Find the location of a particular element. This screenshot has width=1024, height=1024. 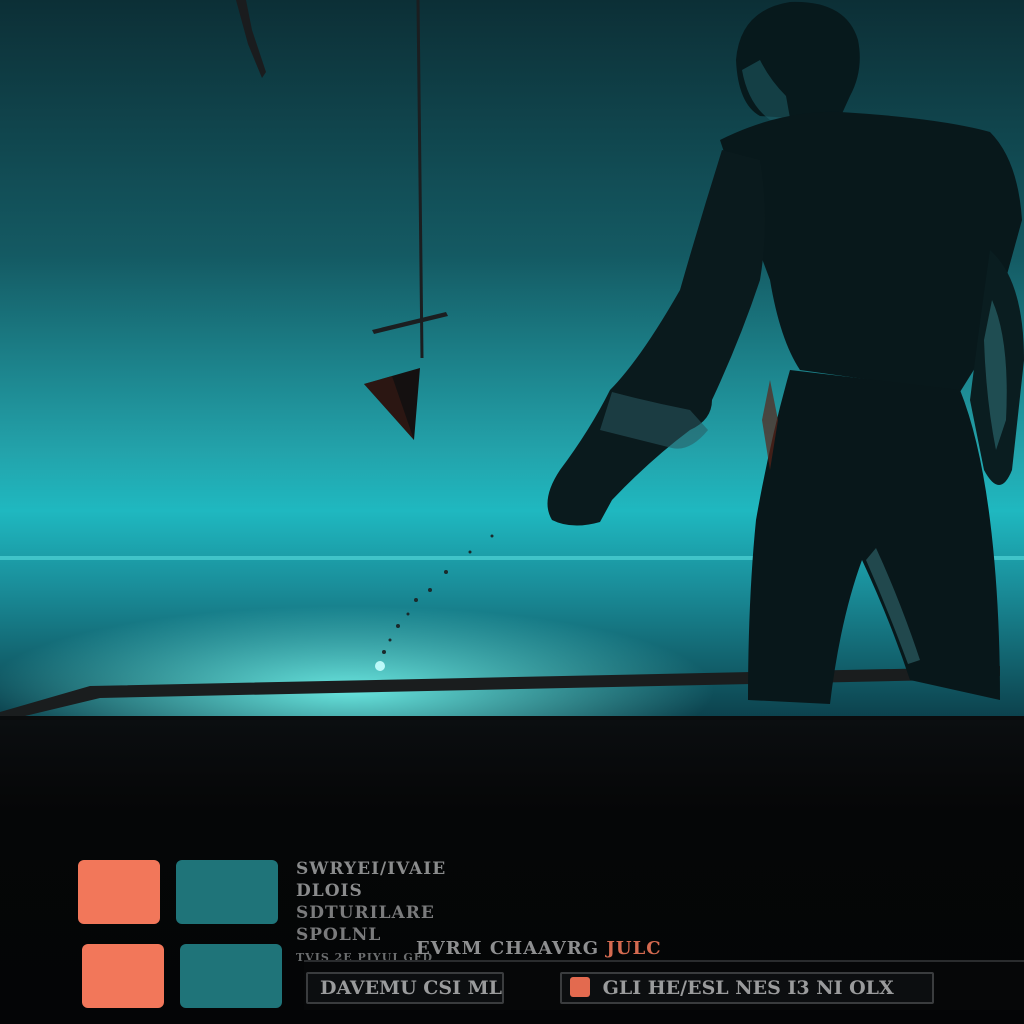

slot-right-label-b: HE/ESL is located at coordinates (688, 988).